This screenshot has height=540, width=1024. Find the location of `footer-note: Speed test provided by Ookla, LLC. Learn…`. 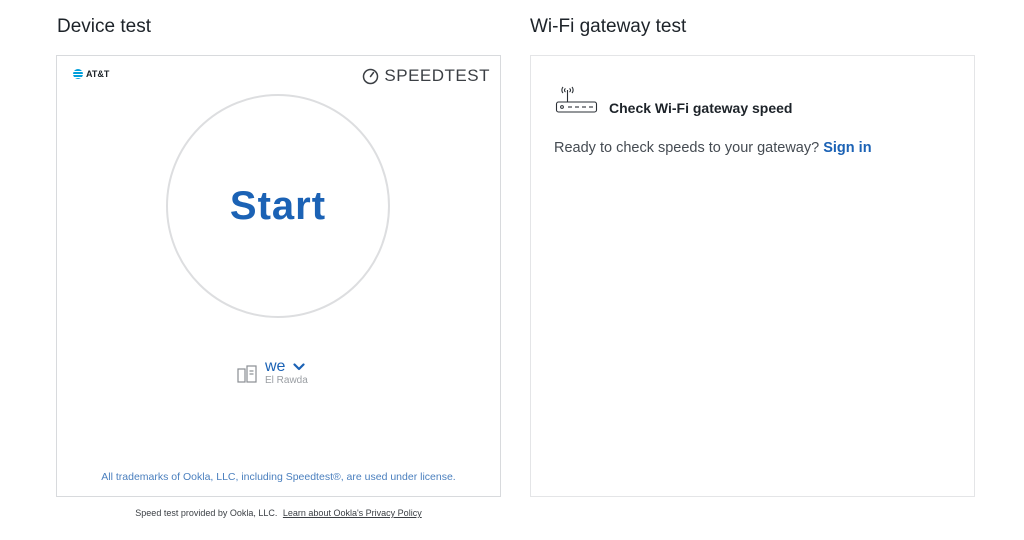

footer-note: Speed test provided by Ookla, LLC. Learn… is located at coordinates (278, 513).